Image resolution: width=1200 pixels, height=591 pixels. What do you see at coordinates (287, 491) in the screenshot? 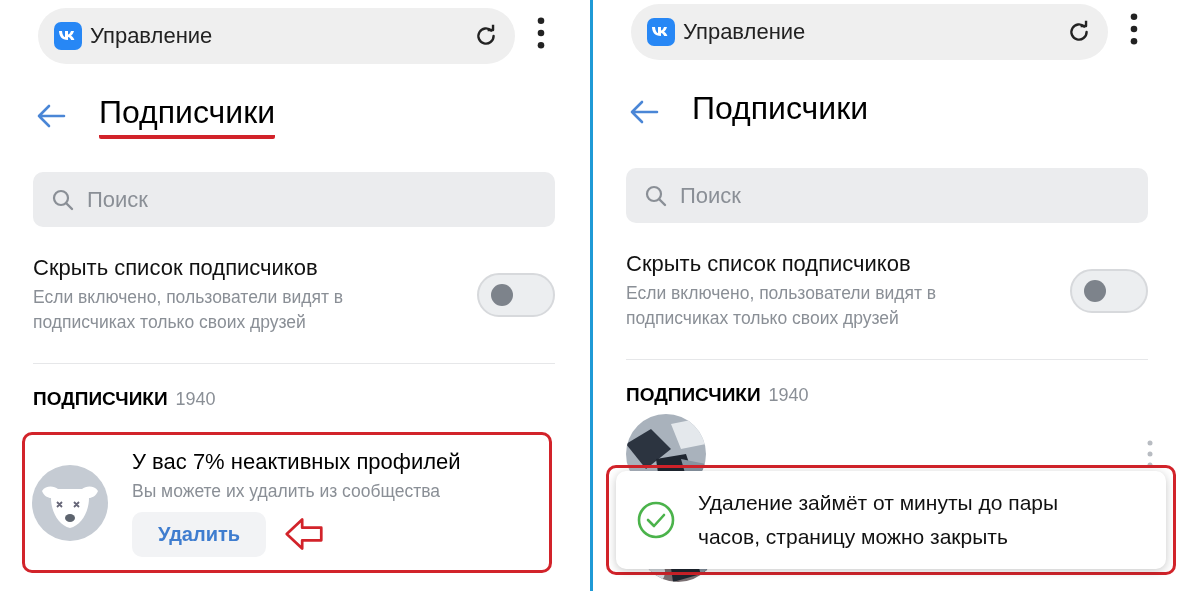
I see `banner-subtitle: Вы можете их удалить из сообщества` at bounding box center [287, 491].